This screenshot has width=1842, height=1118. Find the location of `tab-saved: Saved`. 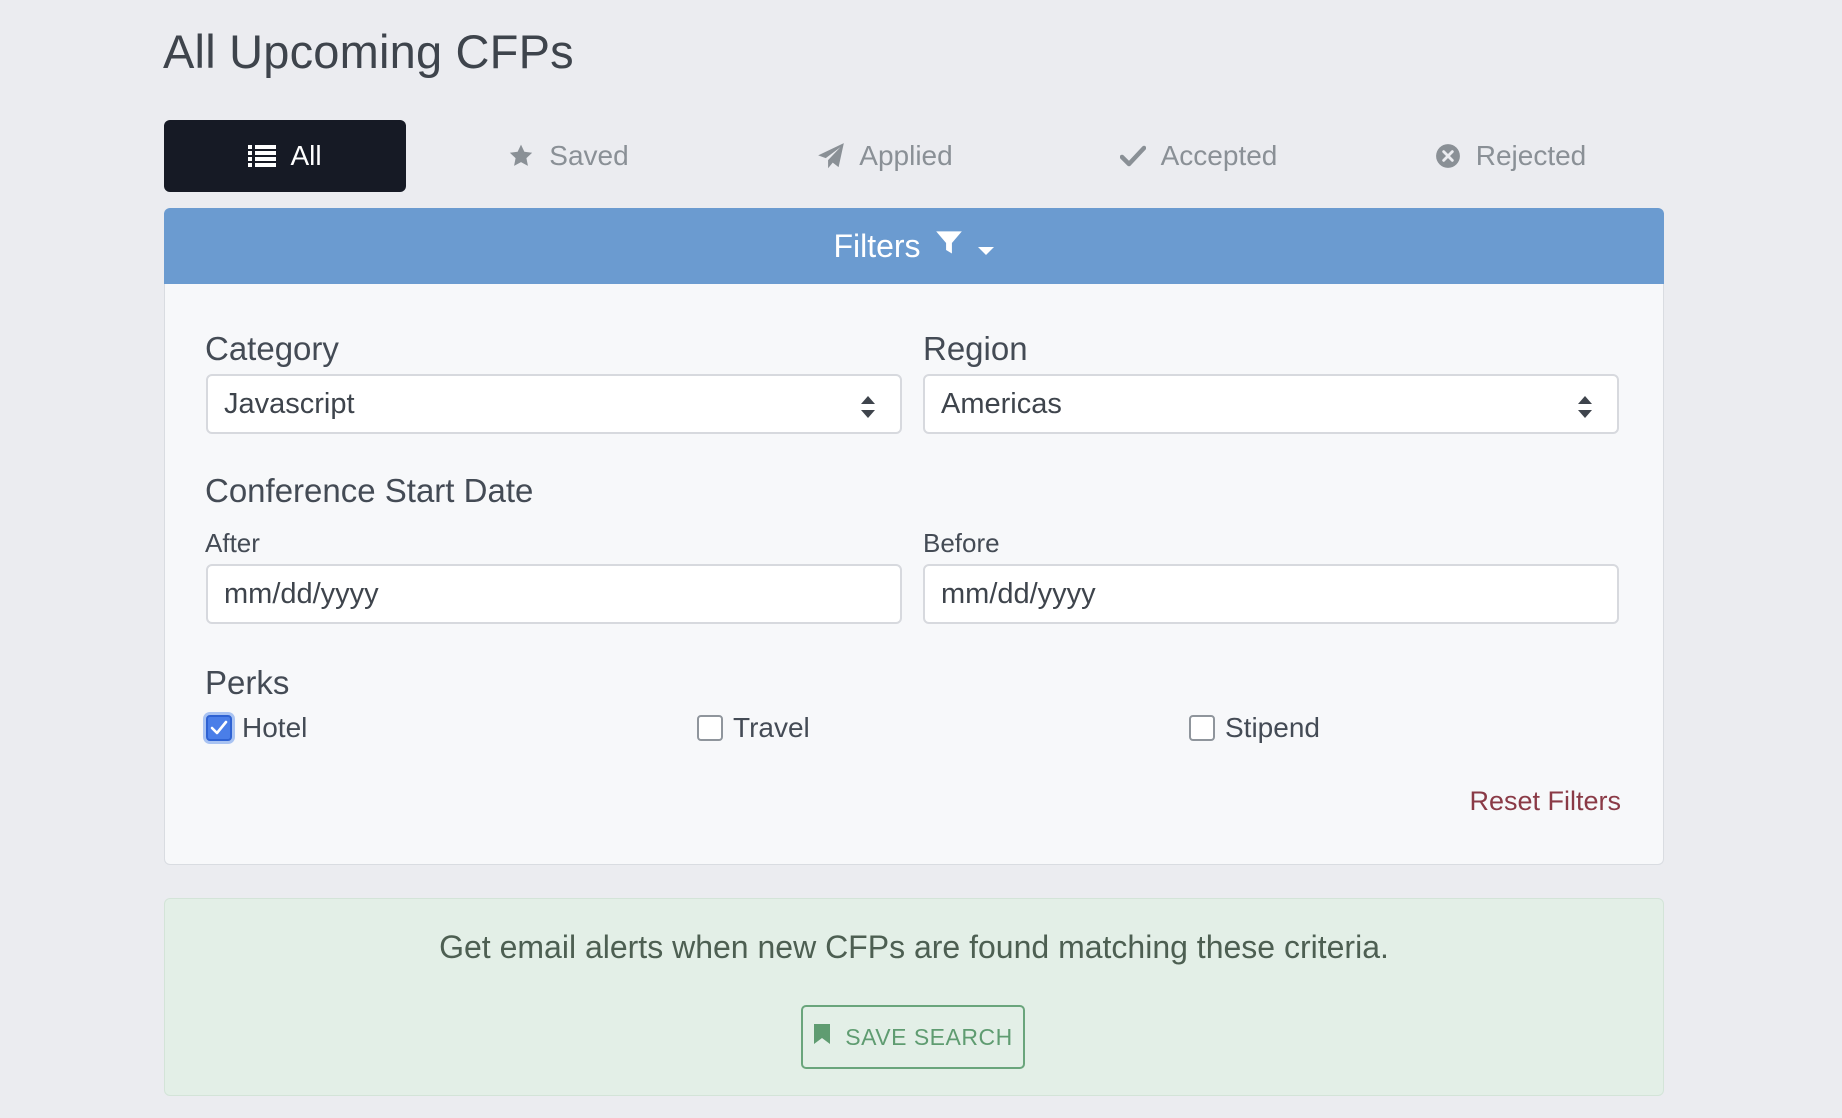

tab-saved: Saved is located at coordinates (568, 156).